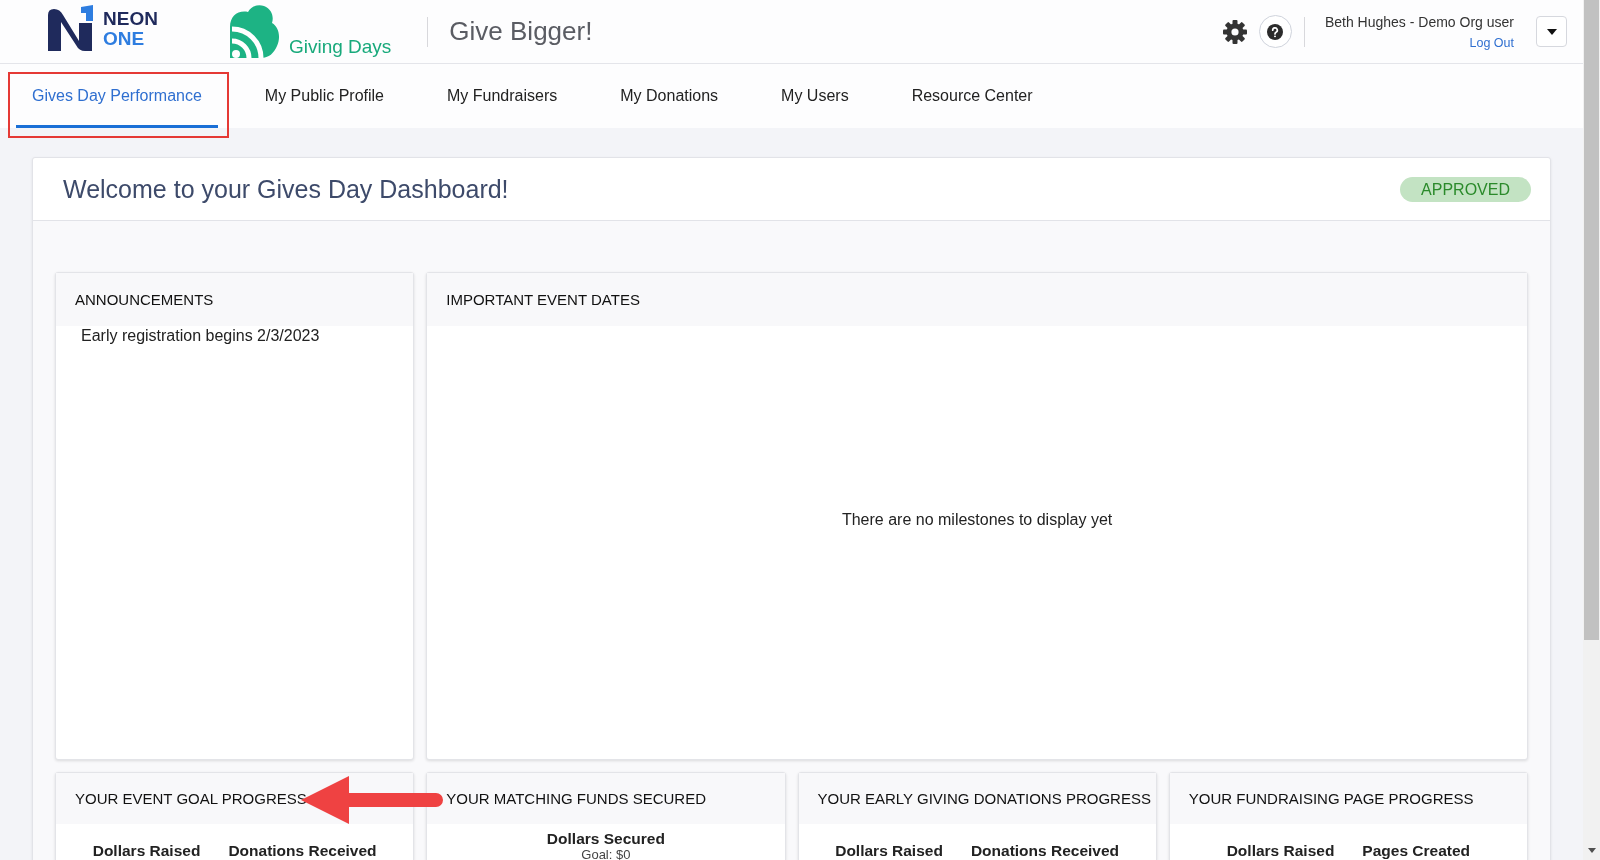 The height and width of the screenshot is (860, 1600). Describe the element at coordinates (124, 38) in the screenshot. I see `logo-text: ONE` at that location.